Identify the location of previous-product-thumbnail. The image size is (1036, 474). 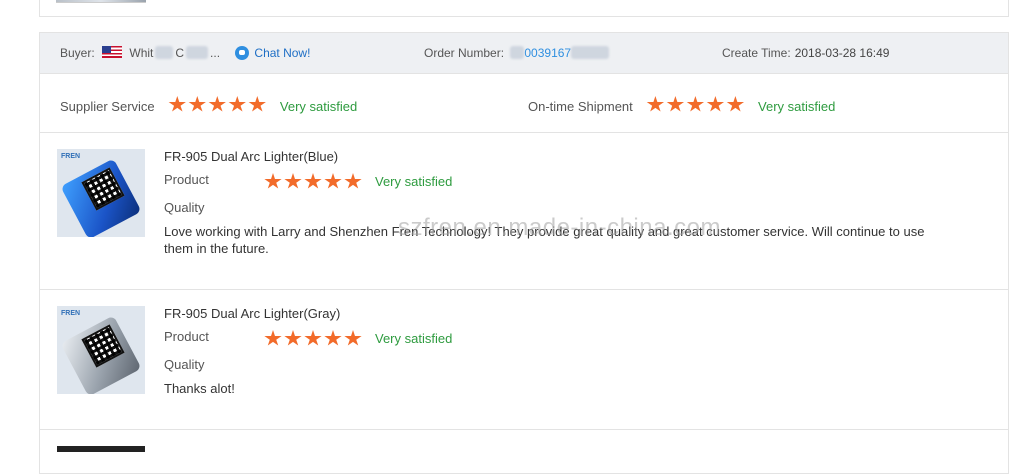
(101, 1).